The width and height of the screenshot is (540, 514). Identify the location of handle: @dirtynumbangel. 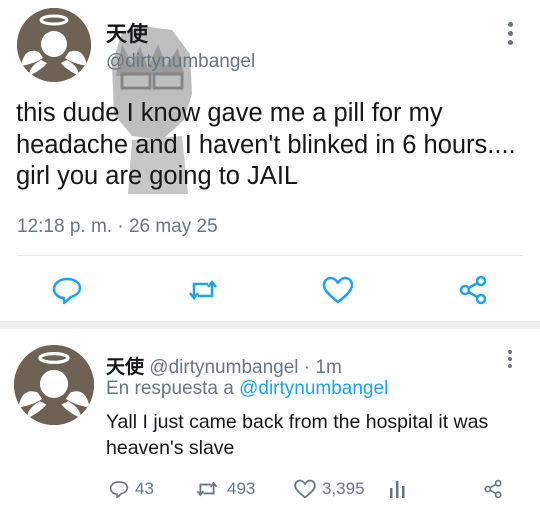
(180, 62).